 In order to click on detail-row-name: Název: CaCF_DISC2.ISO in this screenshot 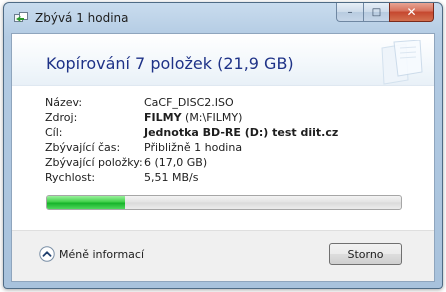, I will do `click(234, 103)`.